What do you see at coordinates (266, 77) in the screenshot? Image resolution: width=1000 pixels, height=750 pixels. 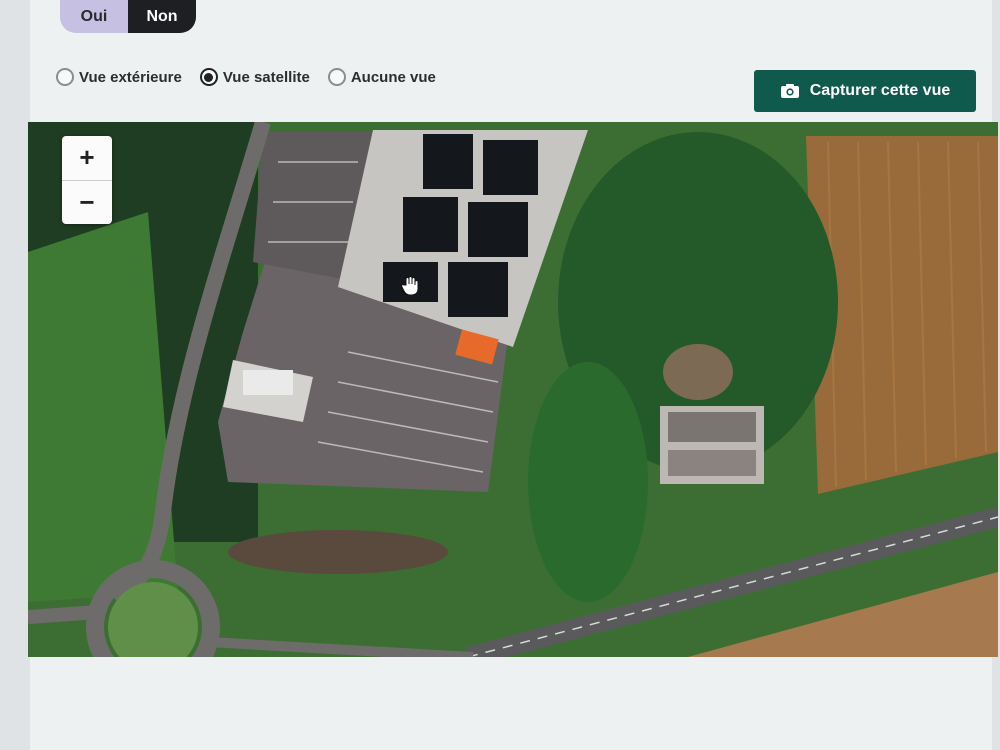 I see `radio-label-satellite: Vue satellite` at bounding box center [266, 77].